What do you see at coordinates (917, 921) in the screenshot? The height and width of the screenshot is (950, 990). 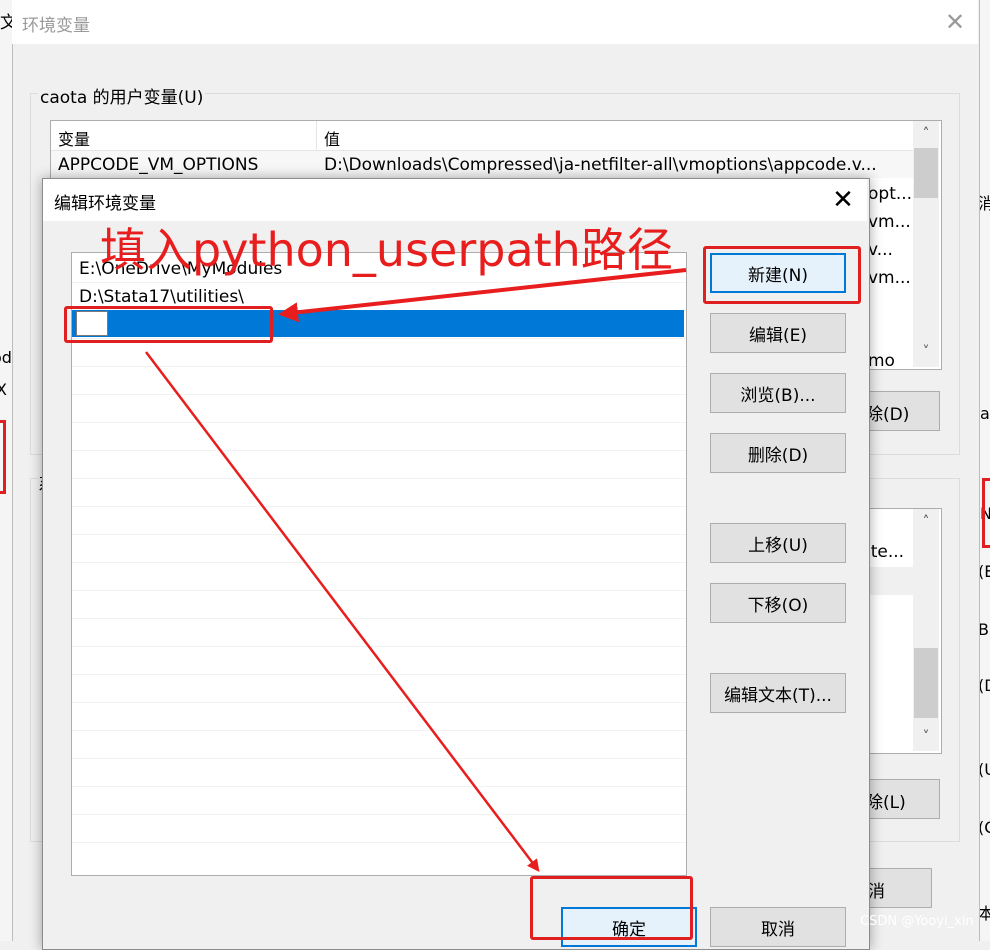 I see `watermark: CSDN @Yooyi_xin` at bounding box center [917, 921].